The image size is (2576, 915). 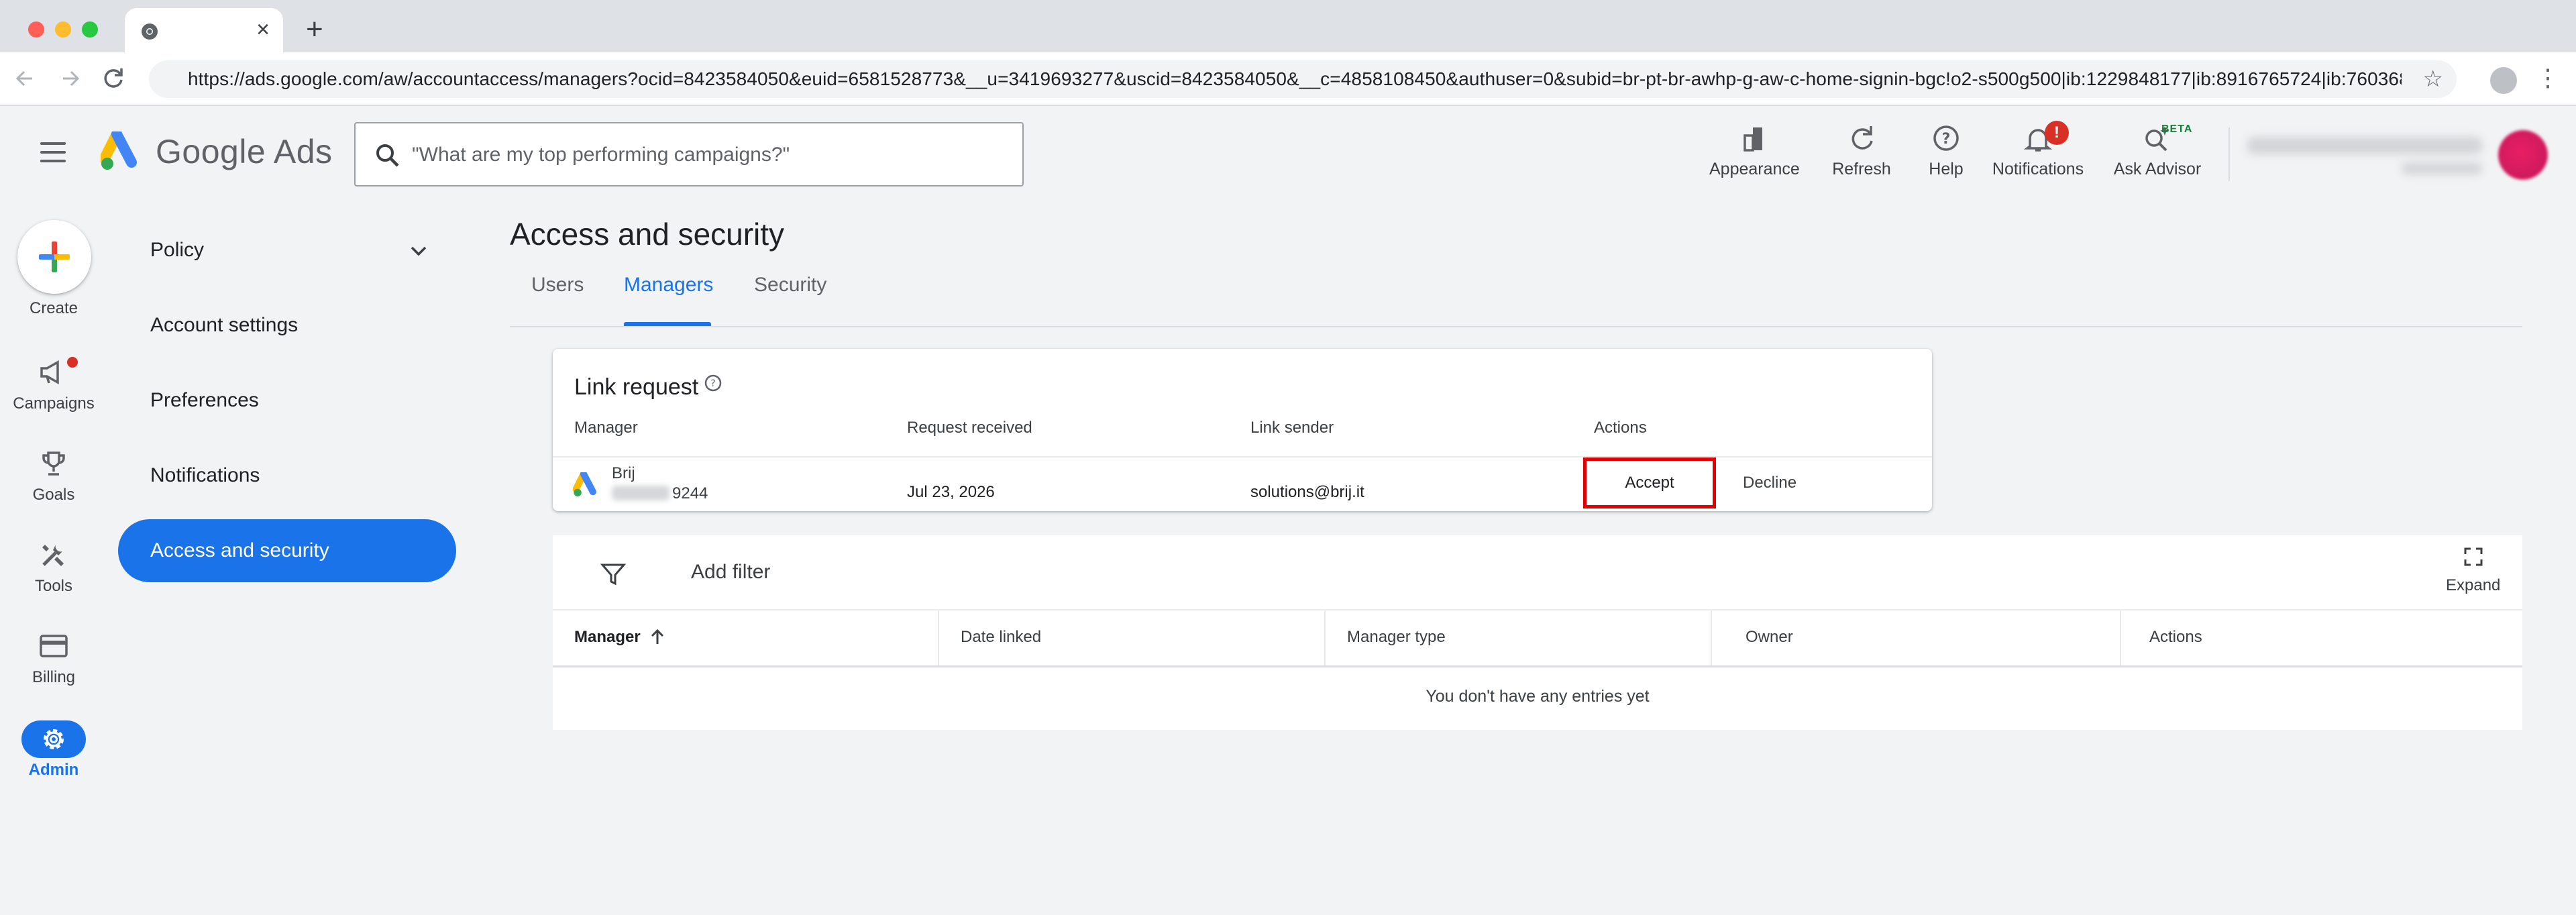 I want to click on tools-icon, so click(x=53, y=555).